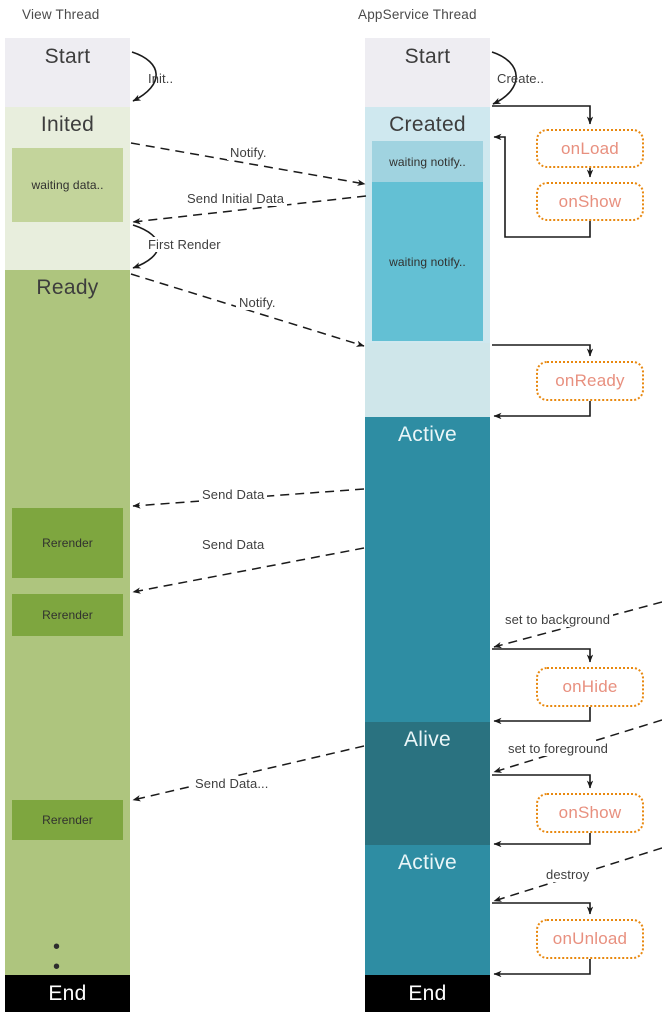 The width and height of the screenshot is (662, 1014). I want to click on edge-label-destroy: destroy, so click(568, 874).